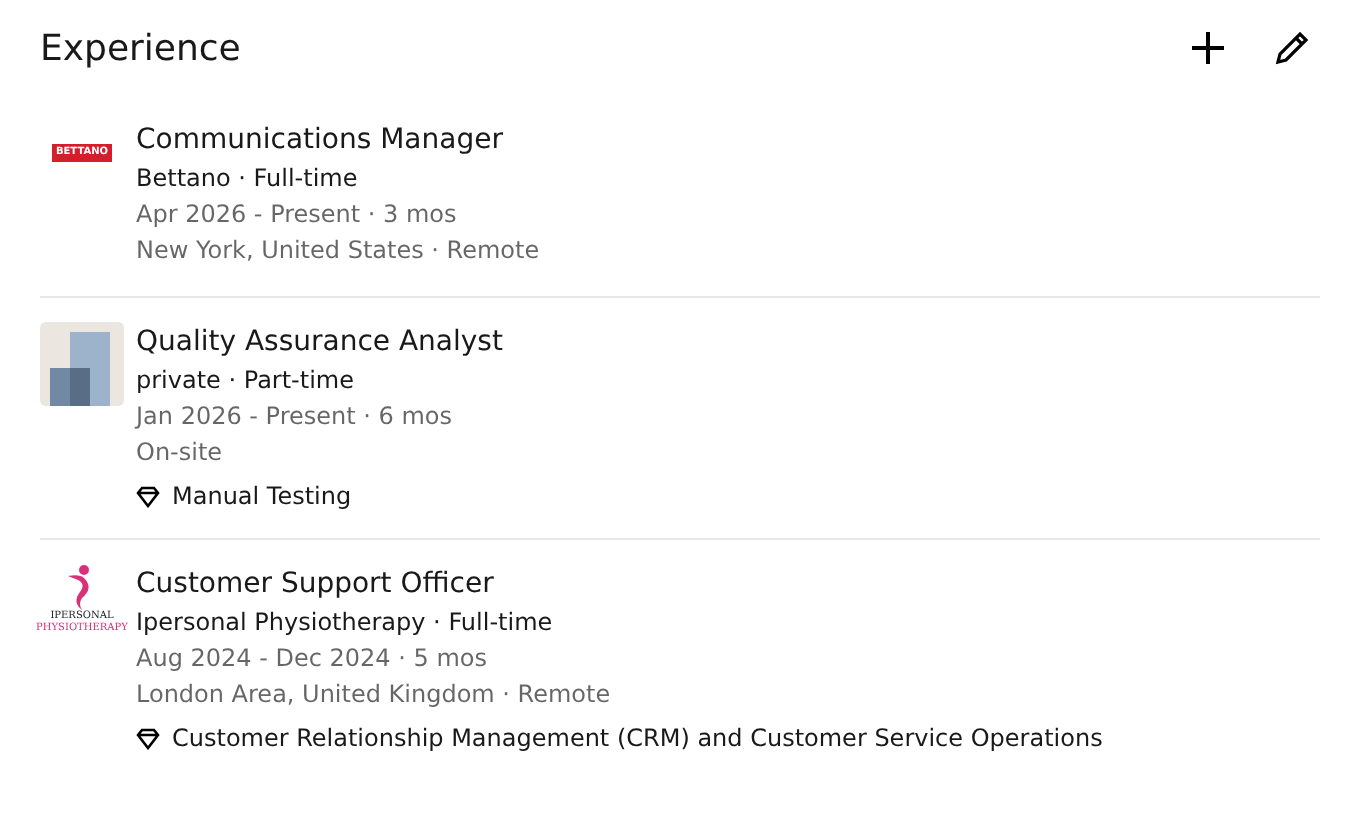  What do you see at coordinates (345, 623) in the screenshot?
I see `company-name: Ipersonal Physiotherapy · Full-time` at bounding box center [345, 623].